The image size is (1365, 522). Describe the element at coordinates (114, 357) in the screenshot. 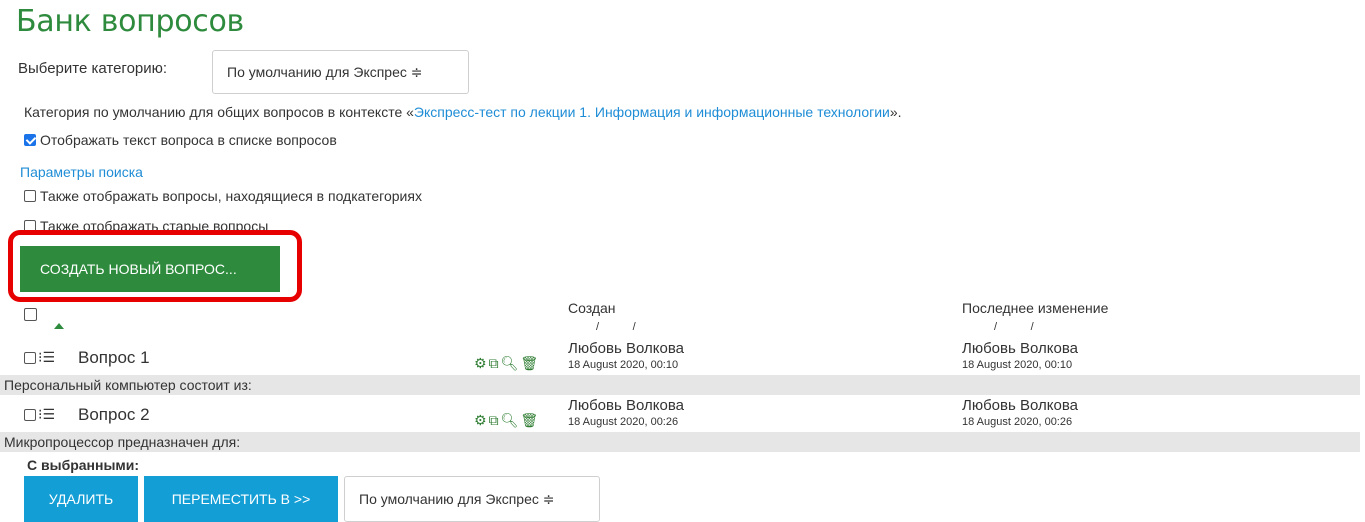

I see `row-1-question-name: Вопрос 1` at that location.